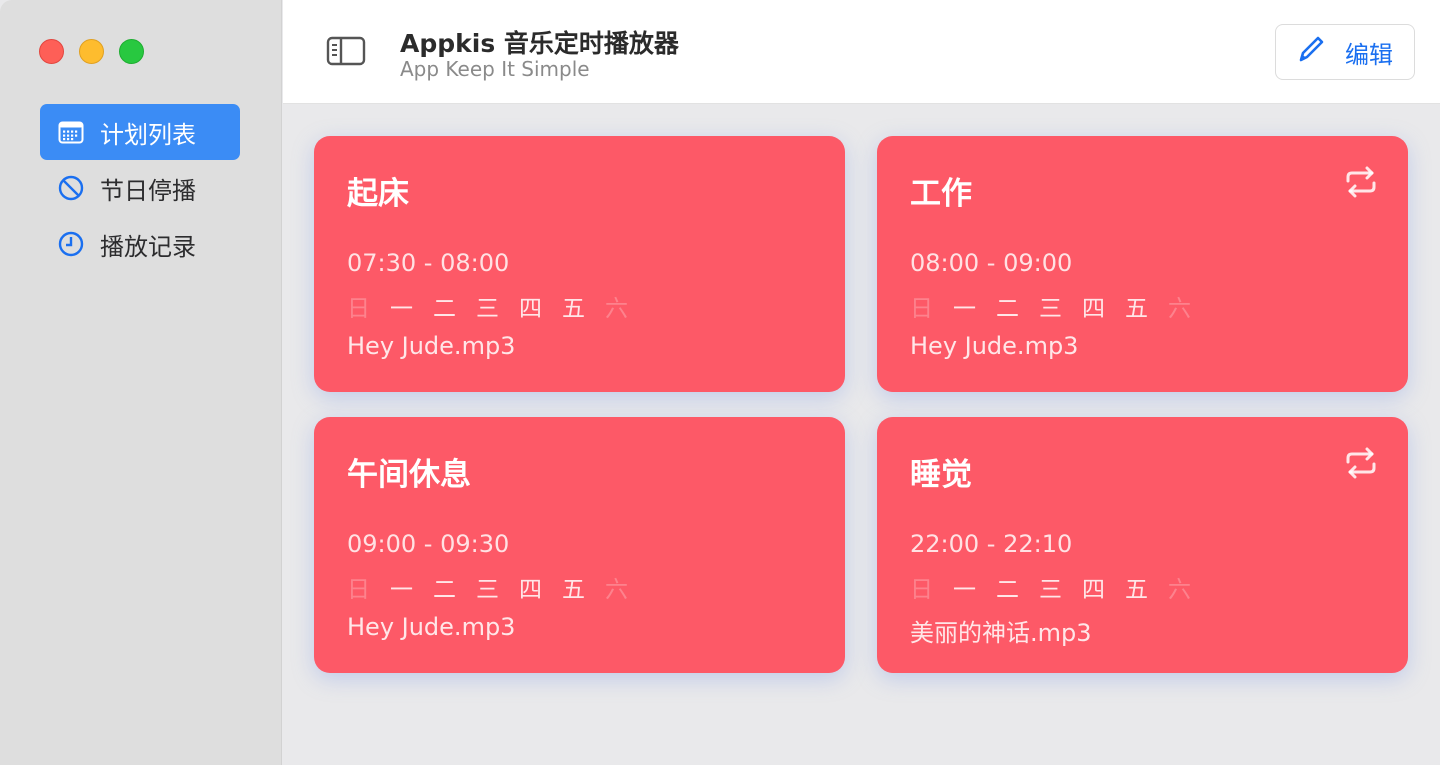  I want to click on schedule-time: 22:00 - 22:10, so click(991, 544).